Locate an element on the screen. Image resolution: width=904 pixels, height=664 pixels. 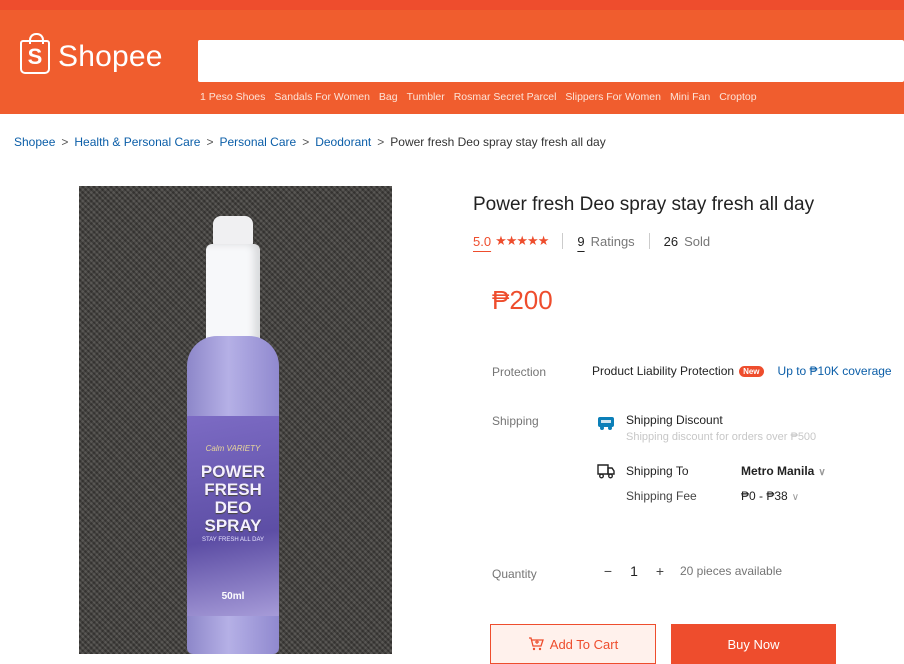
shopee-logo: S Shopee is located at coordinates (91, 53).